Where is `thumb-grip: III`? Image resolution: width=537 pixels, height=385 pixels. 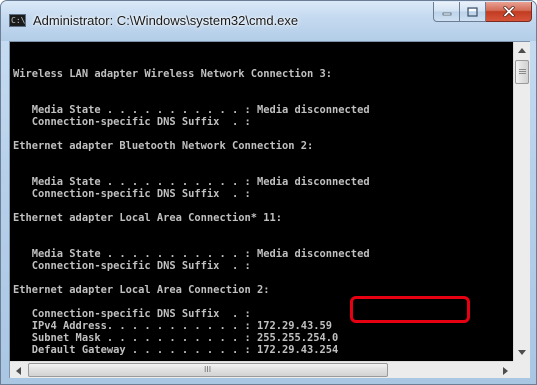
thumb-grip: III is located at coordinates (208, 369).